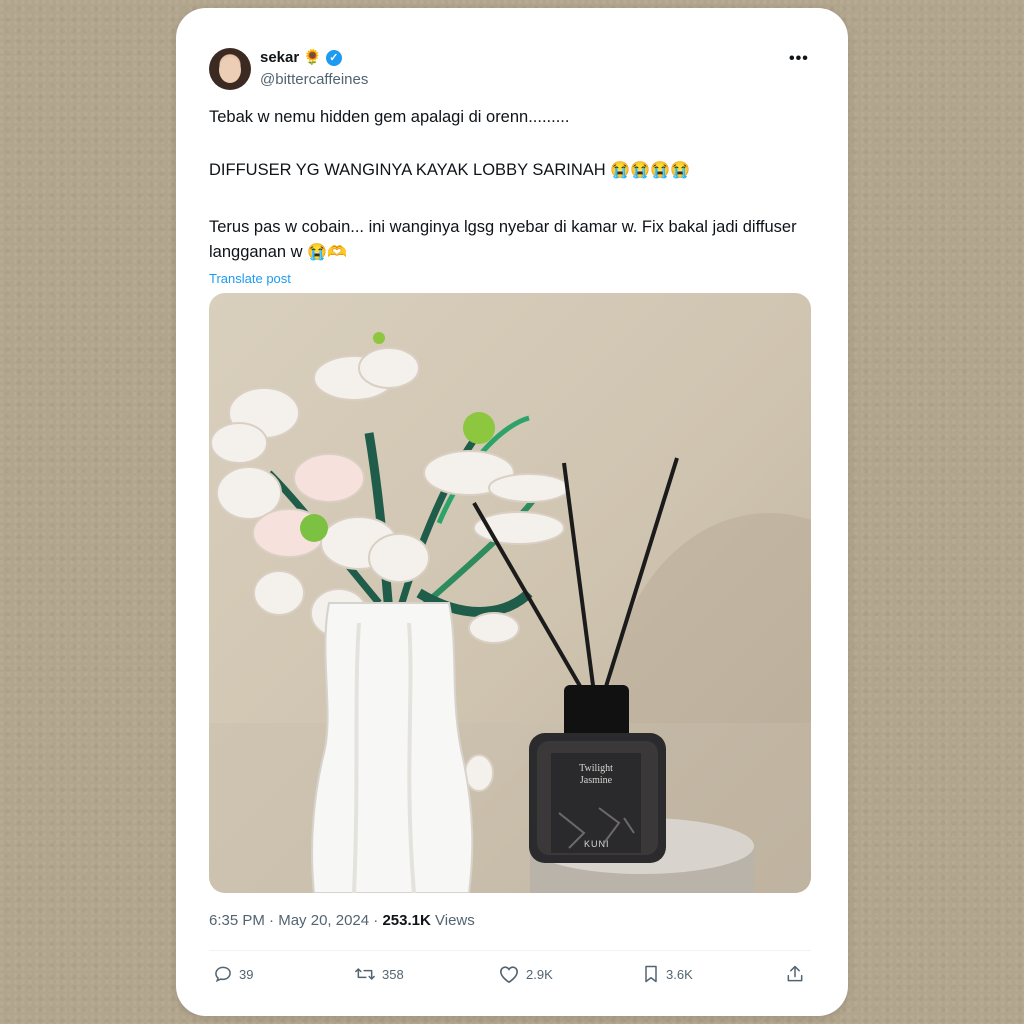 This screenshot has height=1024, width=1024. Describe the element at coordinates (237, 920) in the screenshot. I see `tweet-time: 6:35 PM` at that location.